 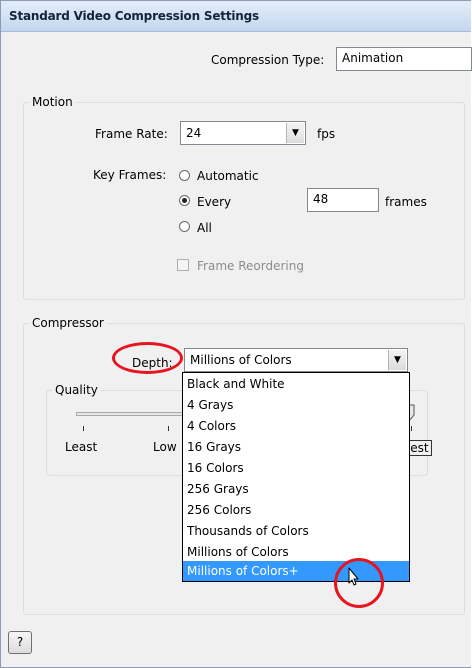 What do you see at coordinates (296, 360) in the screenshot?
I see `depth-select: Millions of Colors ▼` at bounding box center [296, 360].